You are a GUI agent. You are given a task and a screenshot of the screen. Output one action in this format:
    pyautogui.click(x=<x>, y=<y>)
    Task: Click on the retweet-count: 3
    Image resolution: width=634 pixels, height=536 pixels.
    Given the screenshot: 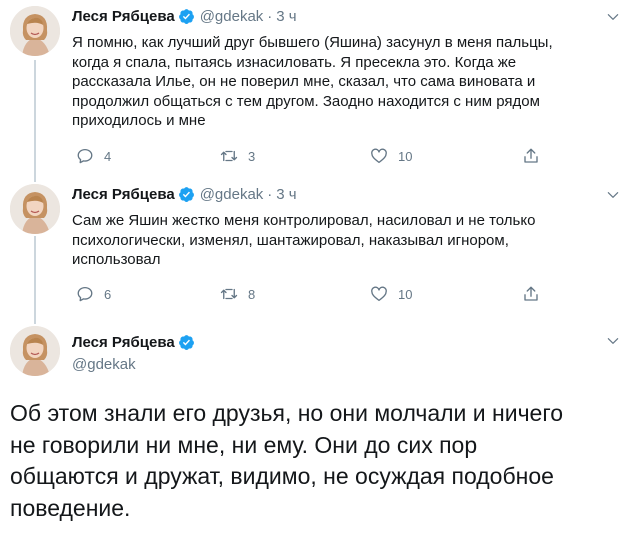 What is the action you would take?
    pyautogui.click(x=252, y=156)
    